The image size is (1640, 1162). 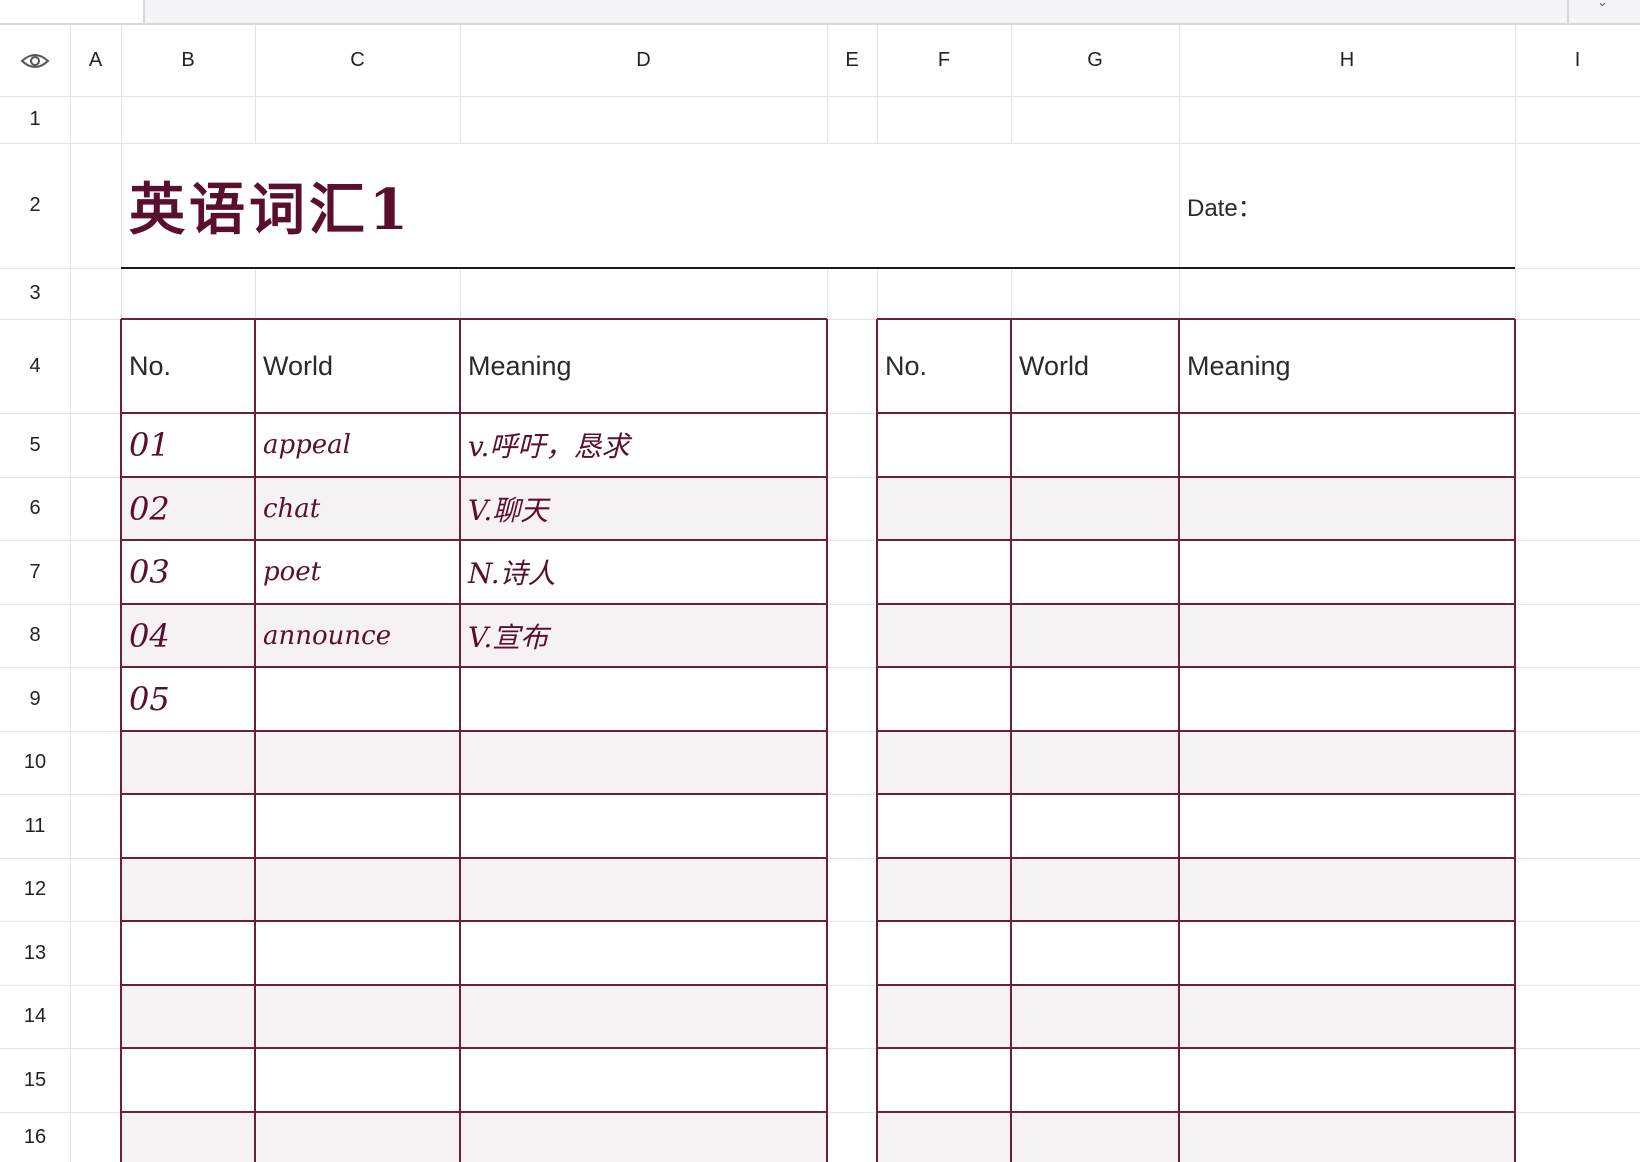 I want to click on row-header-12: 12, so click(x=35, y=889).